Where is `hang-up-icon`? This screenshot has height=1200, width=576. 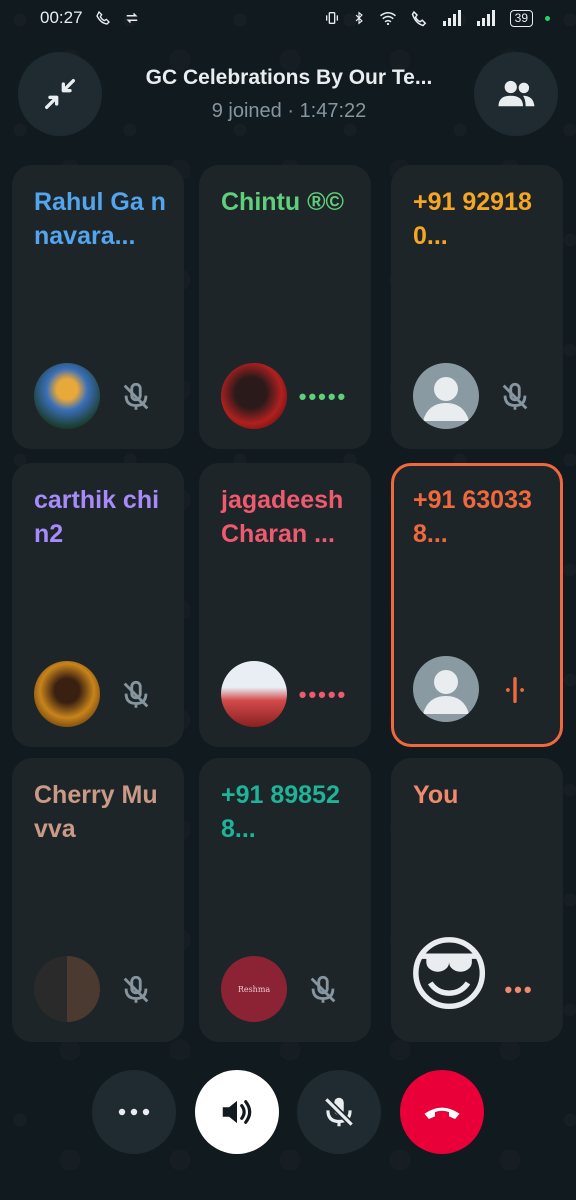 hang-up-icon is located at coordinates (442, 1113).